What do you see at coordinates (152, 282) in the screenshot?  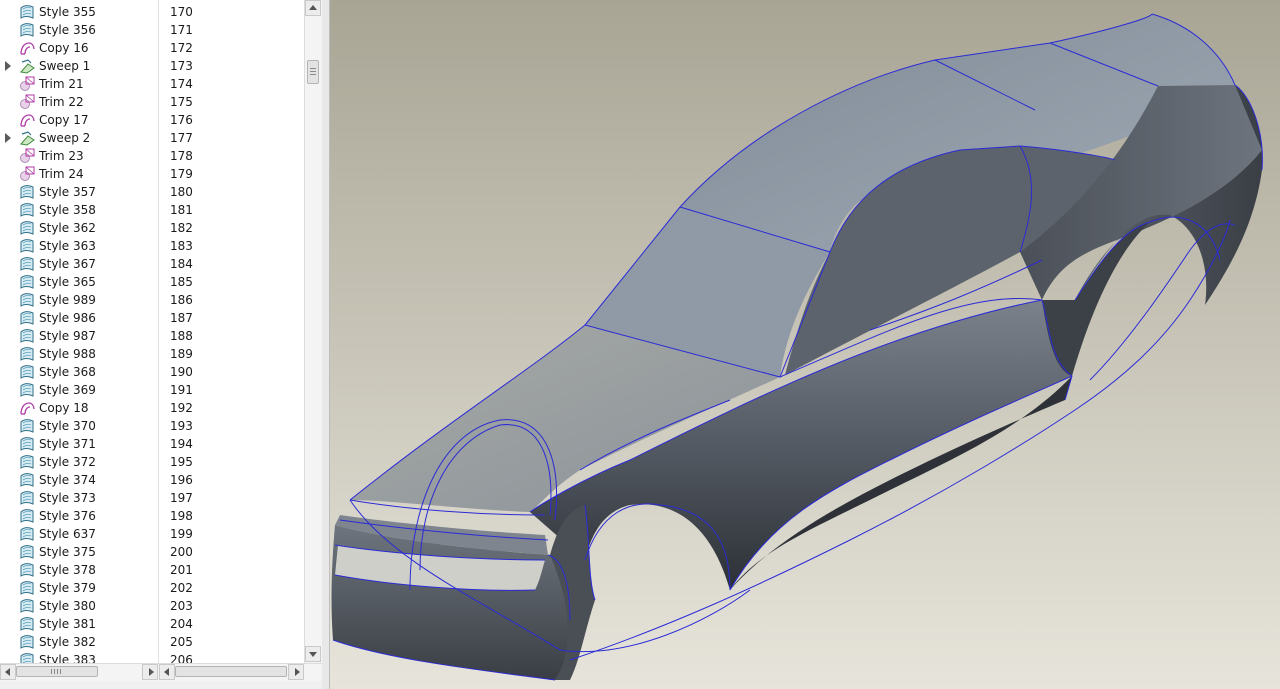 I see `tree-row: Style 365 185` at bounding box center [152, 282].